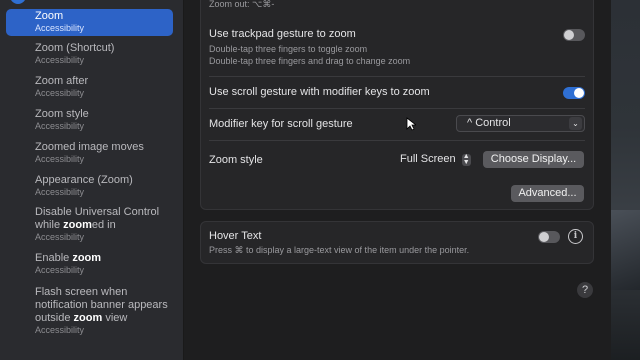 The height and width of the screenshot is (360, 640). Describe the element at coordinates (104, 114) in the screenshot. I see `sidebar-item-title: Zoom style` at that location.